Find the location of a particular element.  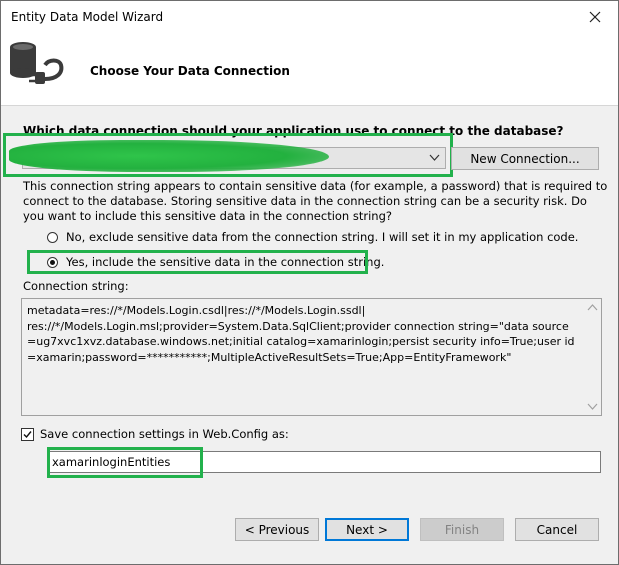

close-button is located at coordinates (595, 17).